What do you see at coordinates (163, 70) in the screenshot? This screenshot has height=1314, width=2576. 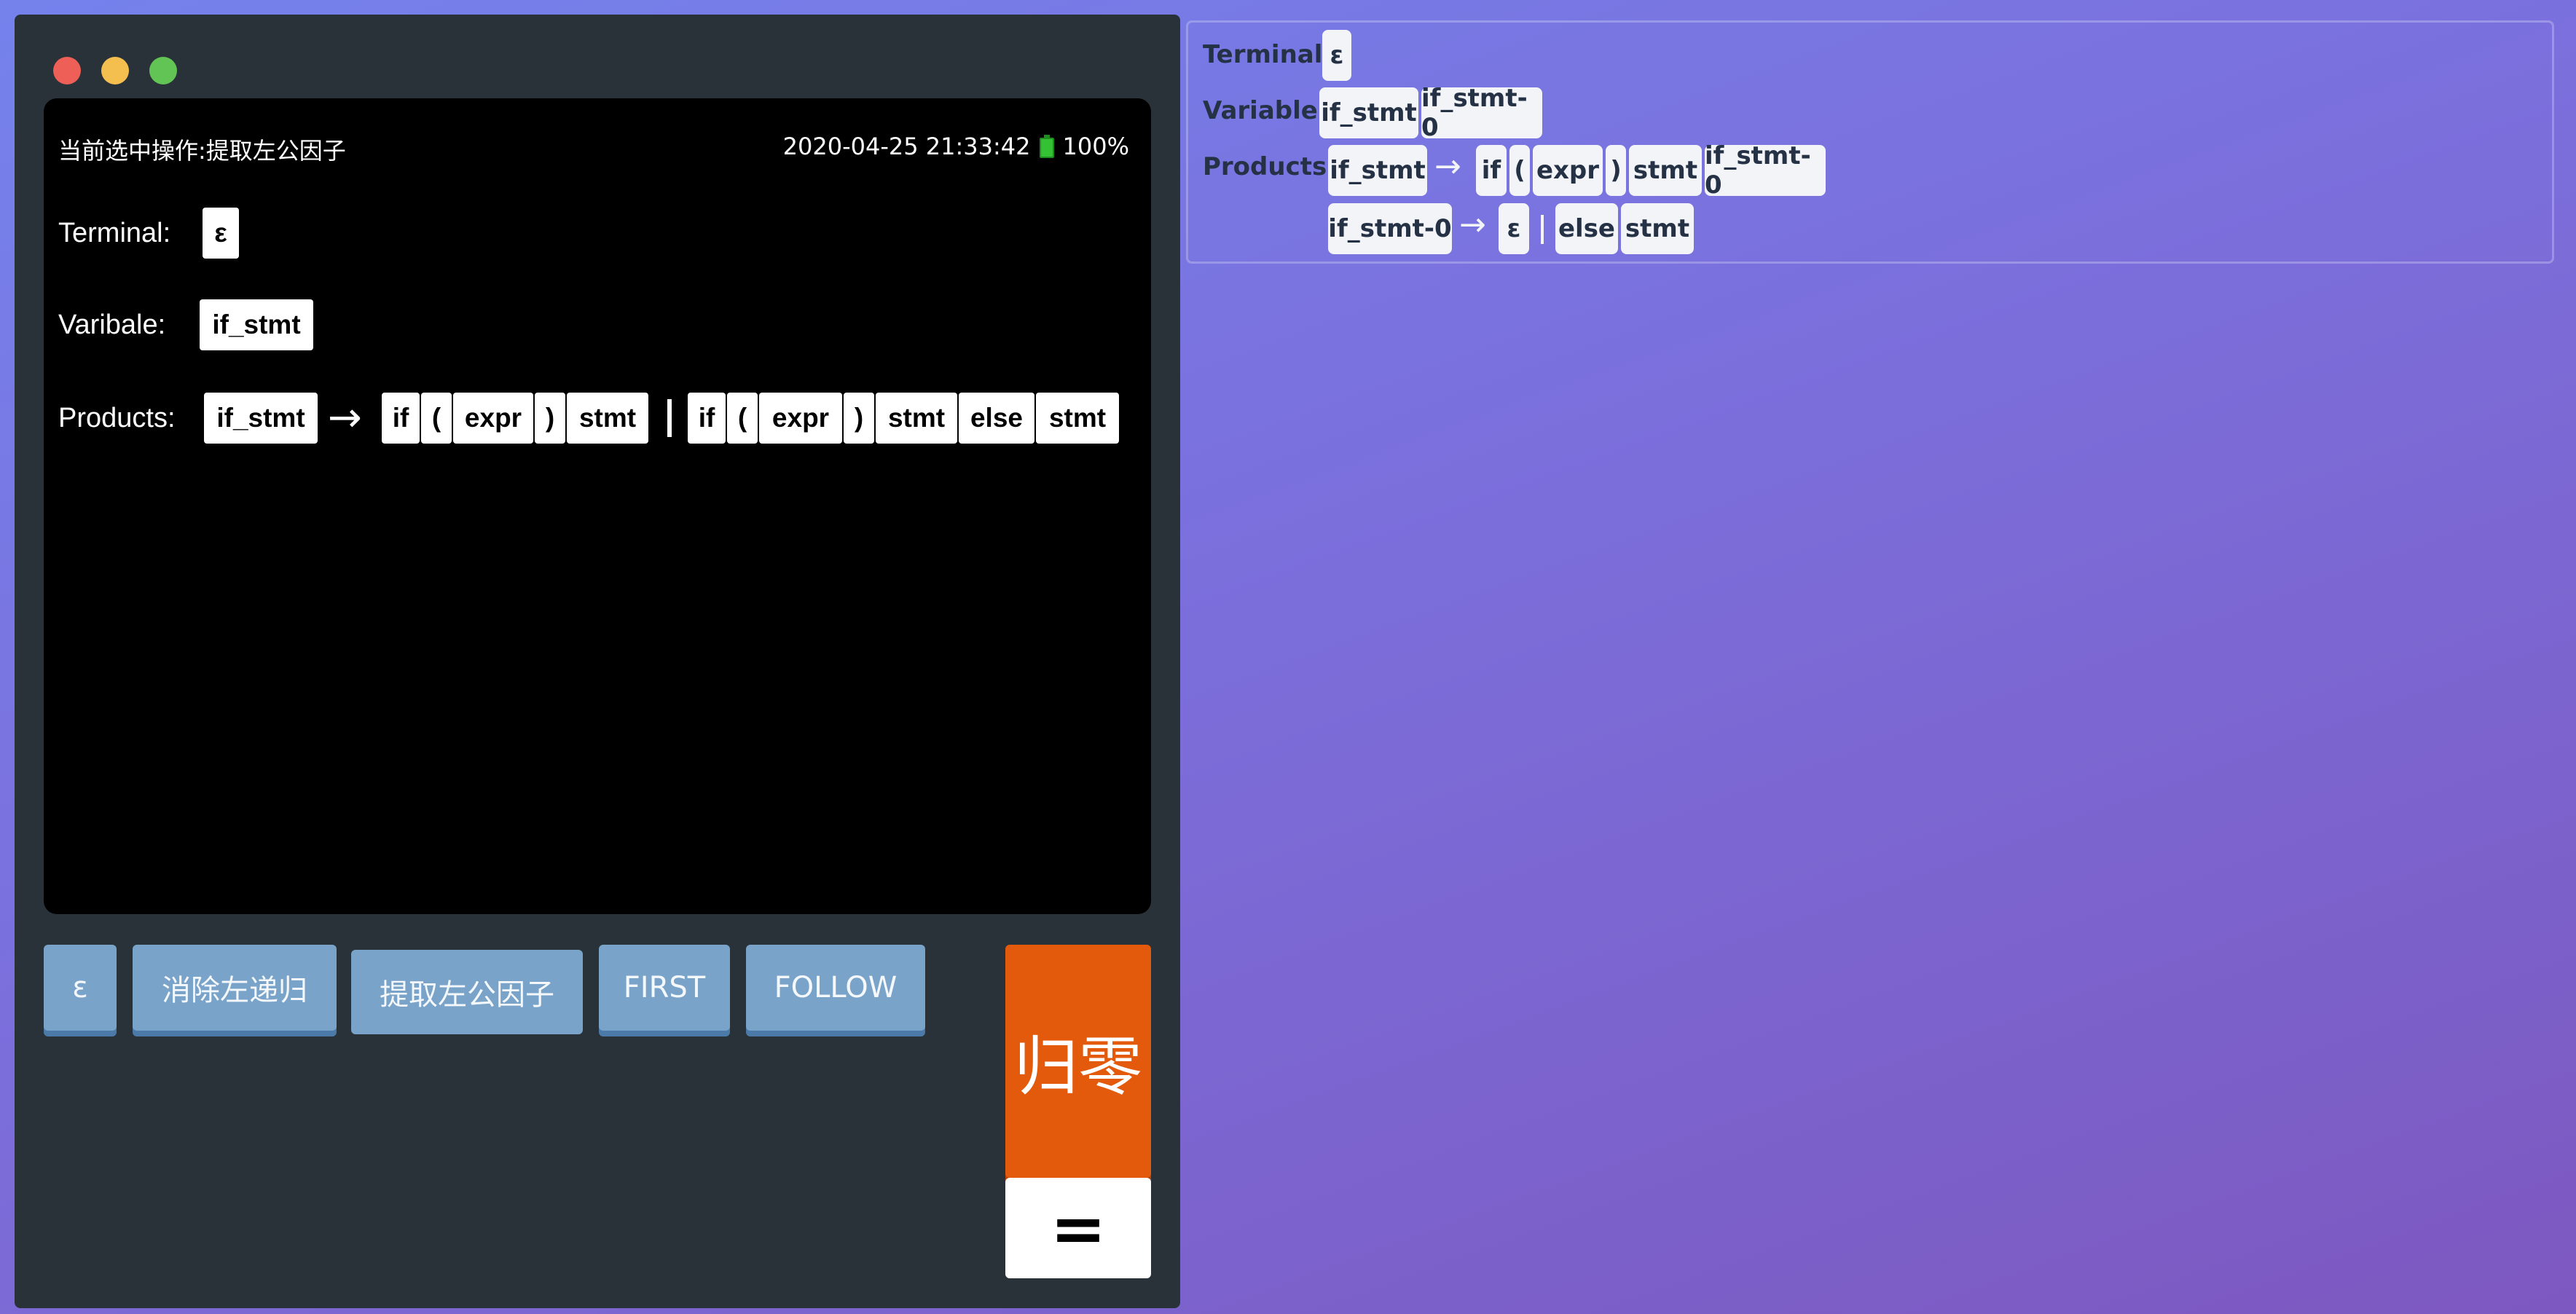 I see `maximize-window-button` at bounding box center [163, 70].